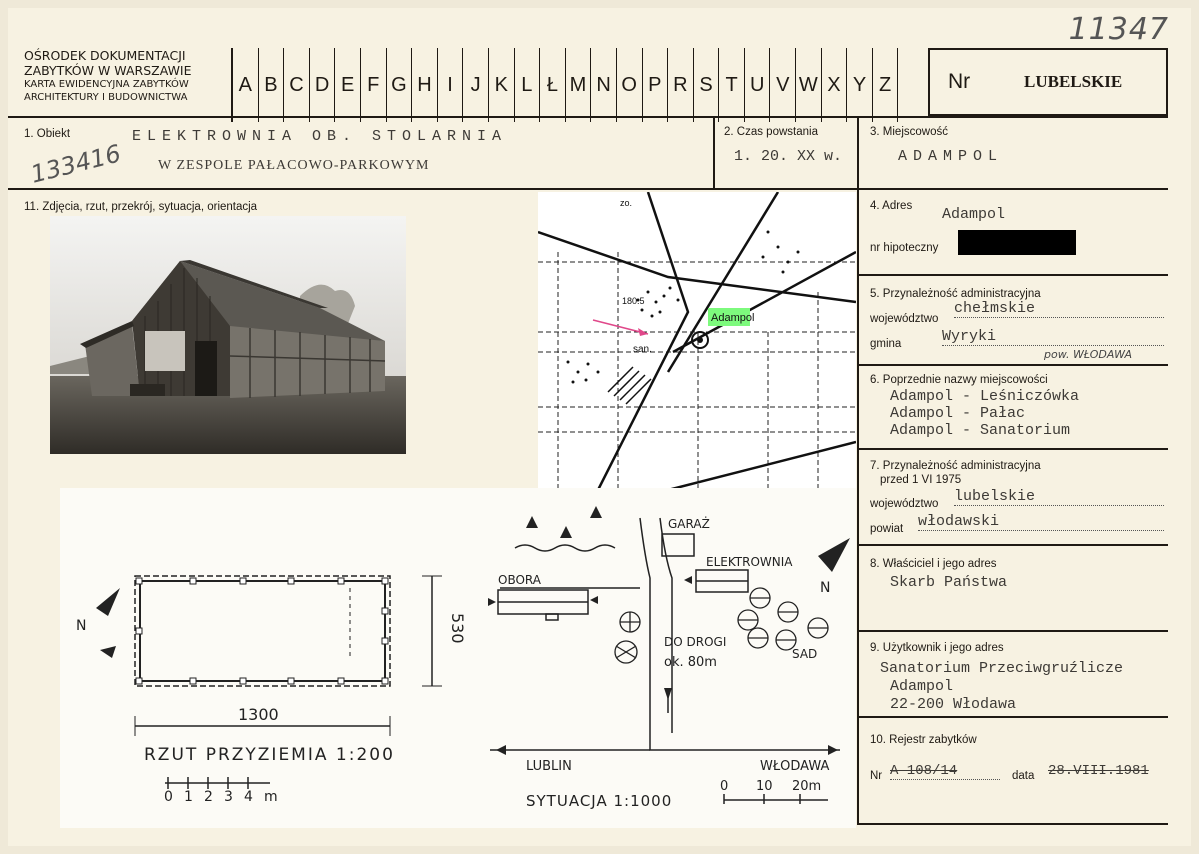  Describe the element at coordinates (1048, 82) in the screenshot. I see `register-number-box: Nr LUBELSKIE` at that location.